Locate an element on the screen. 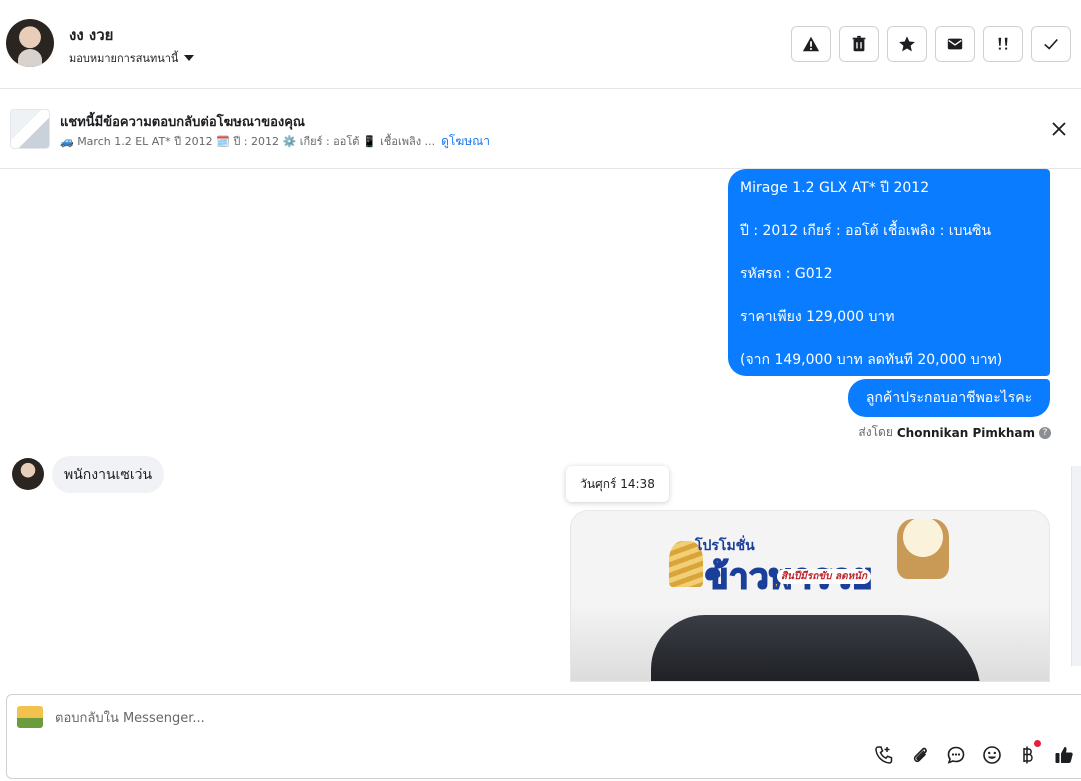  view-ad-link: ดูโฆษณา is located at coordinates (465, 141).